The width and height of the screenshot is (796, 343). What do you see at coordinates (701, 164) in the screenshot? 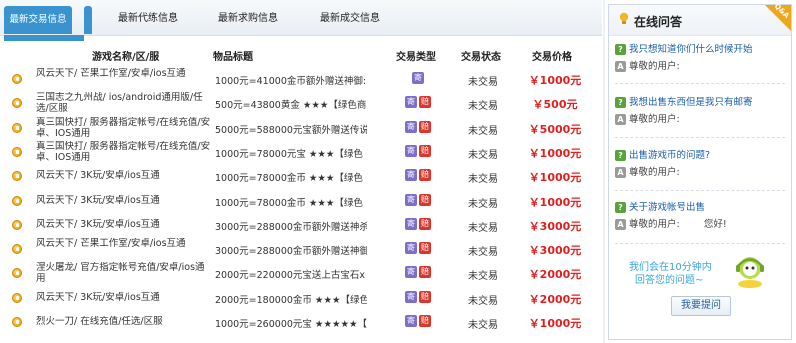
I see `qa-item: ? 出售游戏币的问题? A 尊敬的用户:` at bounding box center [701, 164].